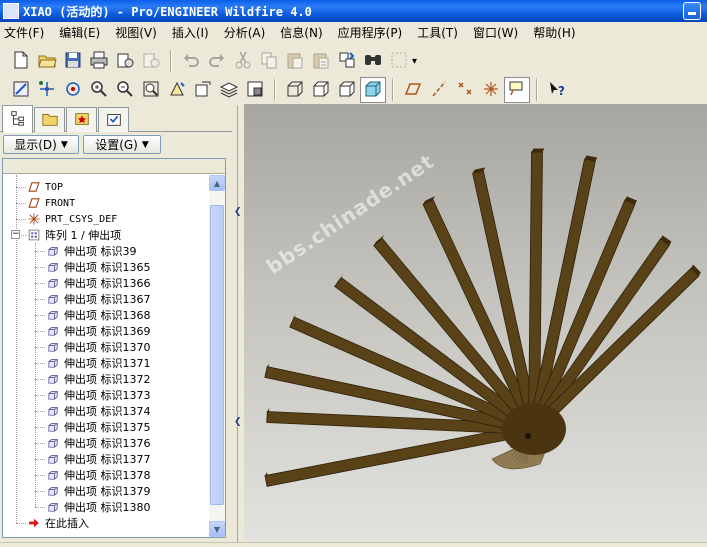 This screenshot has width=707, height=547. What do you see at coordinates (98, 315) in the screenshot?
I see `tree-item: 伸出项 标识1368` at bounding box center [98, 315].